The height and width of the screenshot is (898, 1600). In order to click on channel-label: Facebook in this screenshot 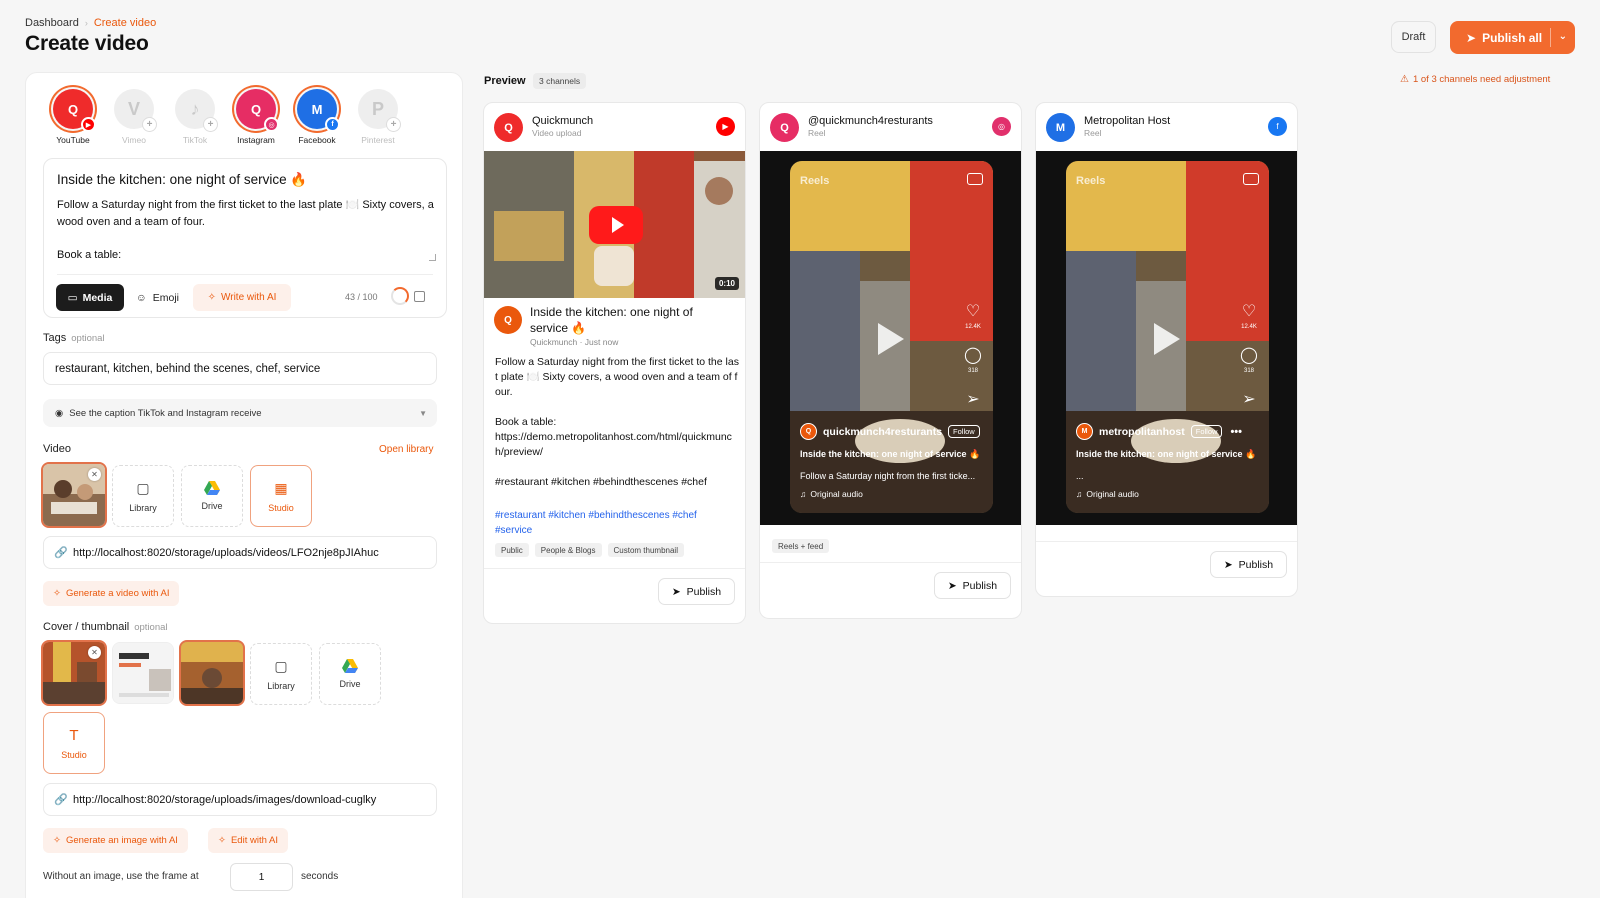, I will do `click(317, 140)`.